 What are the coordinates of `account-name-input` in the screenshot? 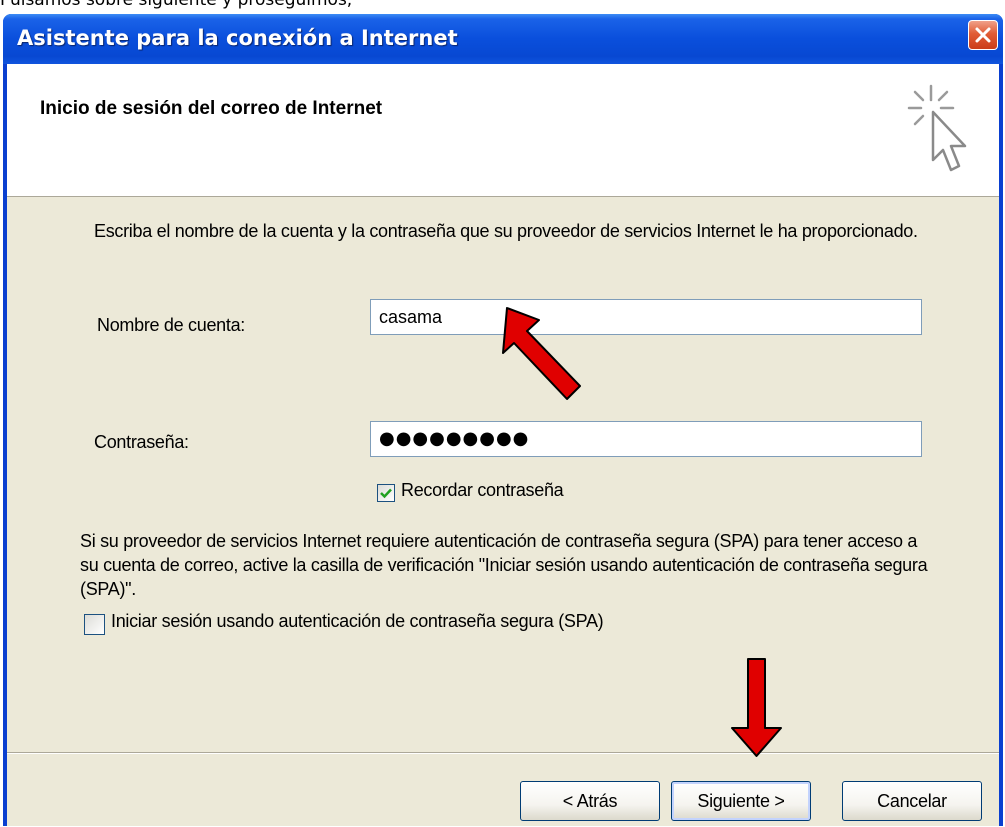 It's located at (646, 317).